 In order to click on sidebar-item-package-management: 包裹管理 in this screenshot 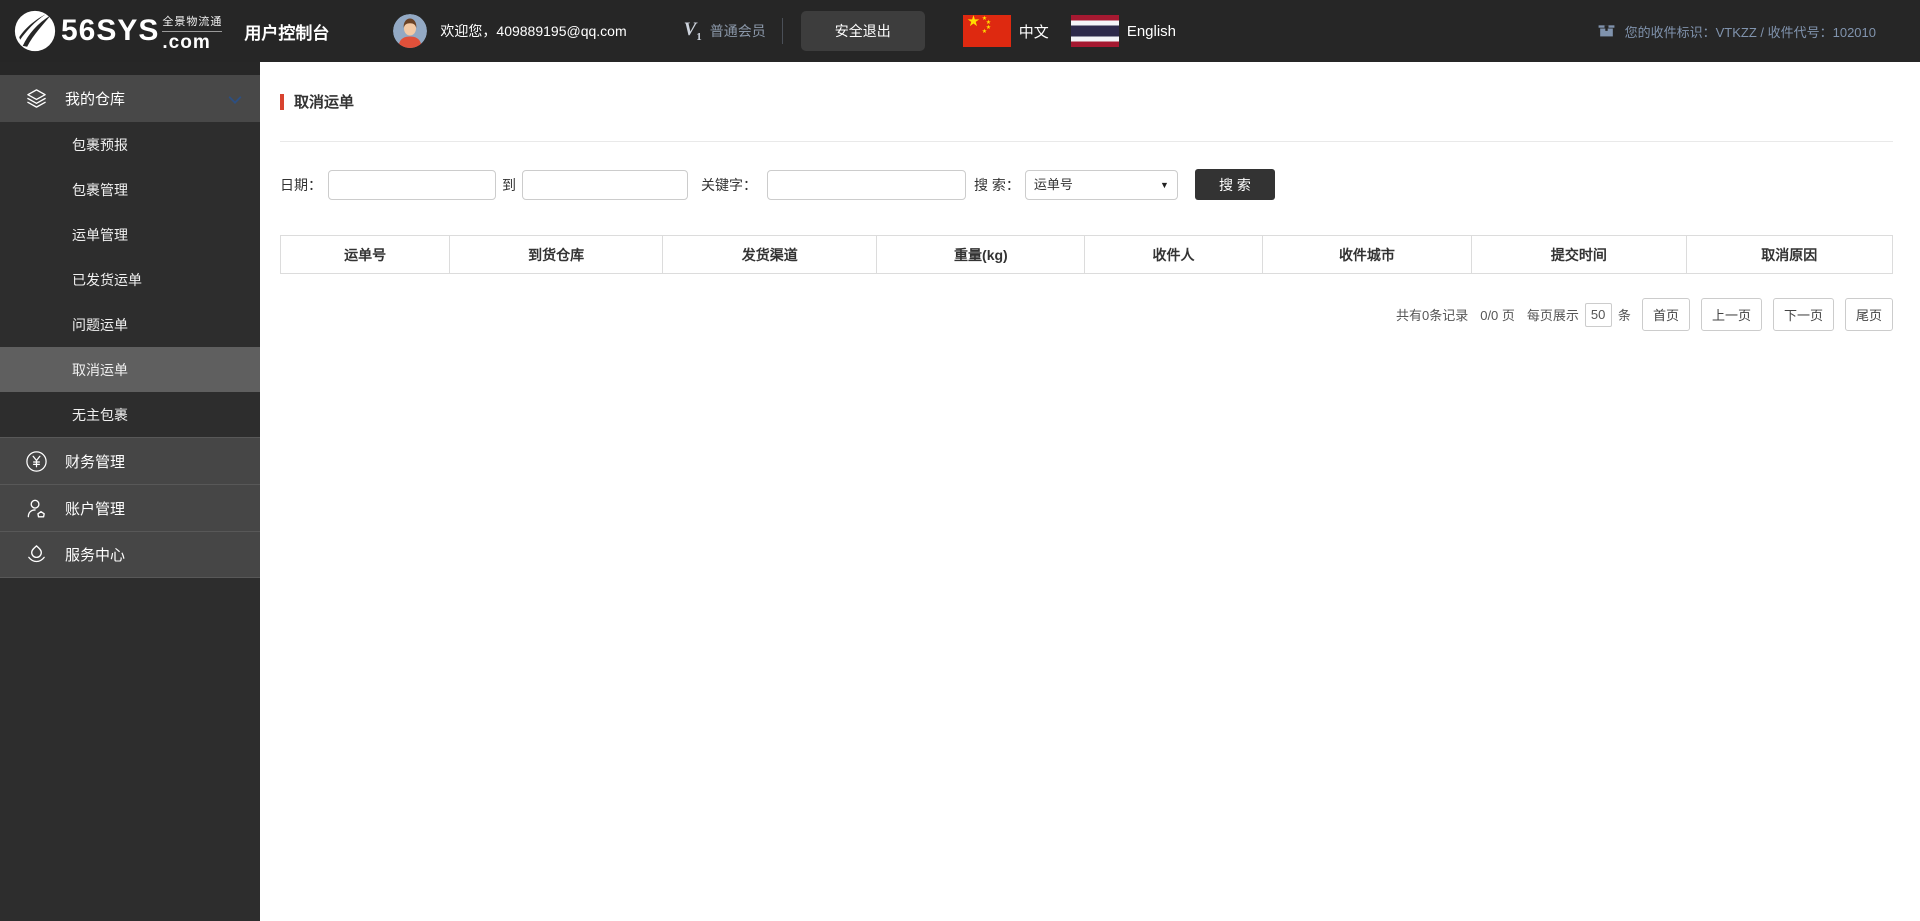, I will do `click(130, 189)`.